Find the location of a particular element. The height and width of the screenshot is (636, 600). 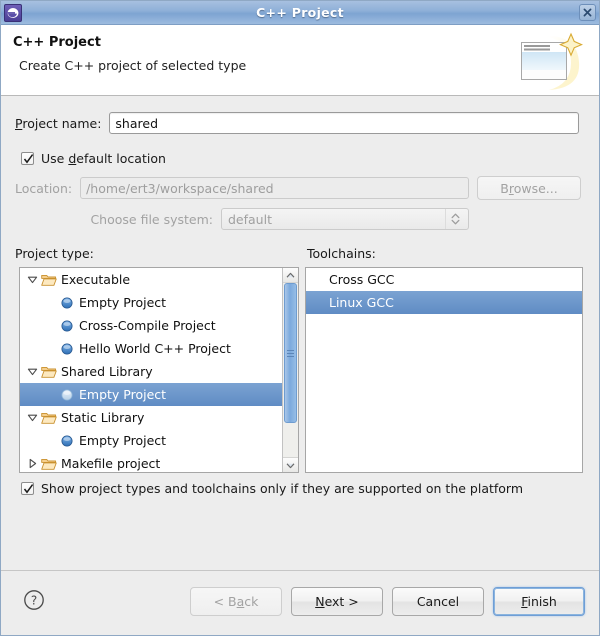

chevron-up-icon is located at coordinates (290, 275).